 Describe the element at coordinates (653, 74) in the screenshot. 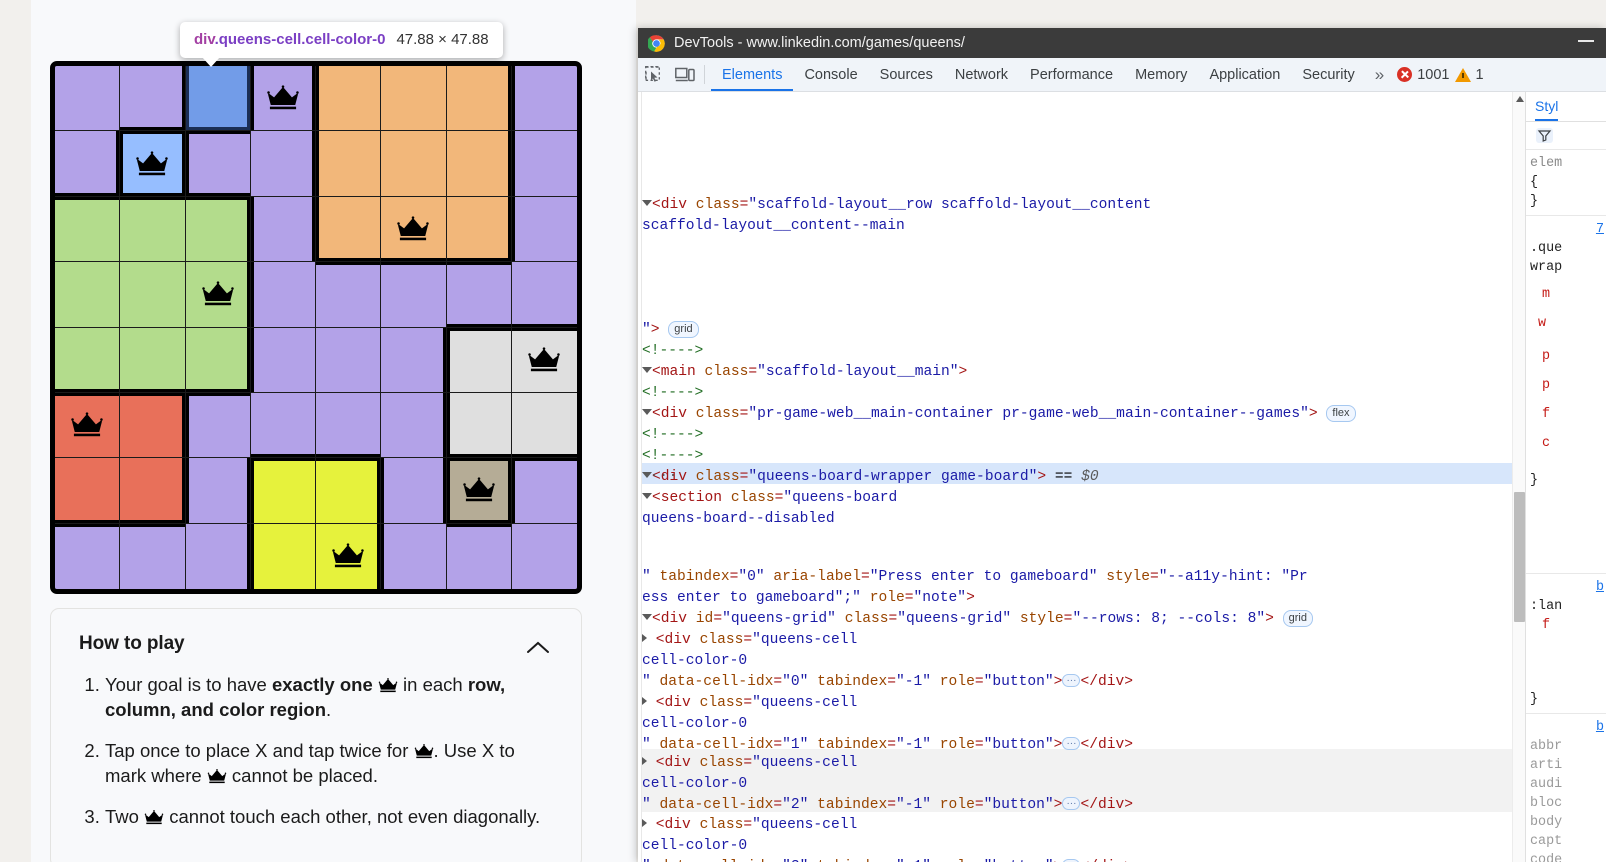

I see `inspect-element-icon` at that location.